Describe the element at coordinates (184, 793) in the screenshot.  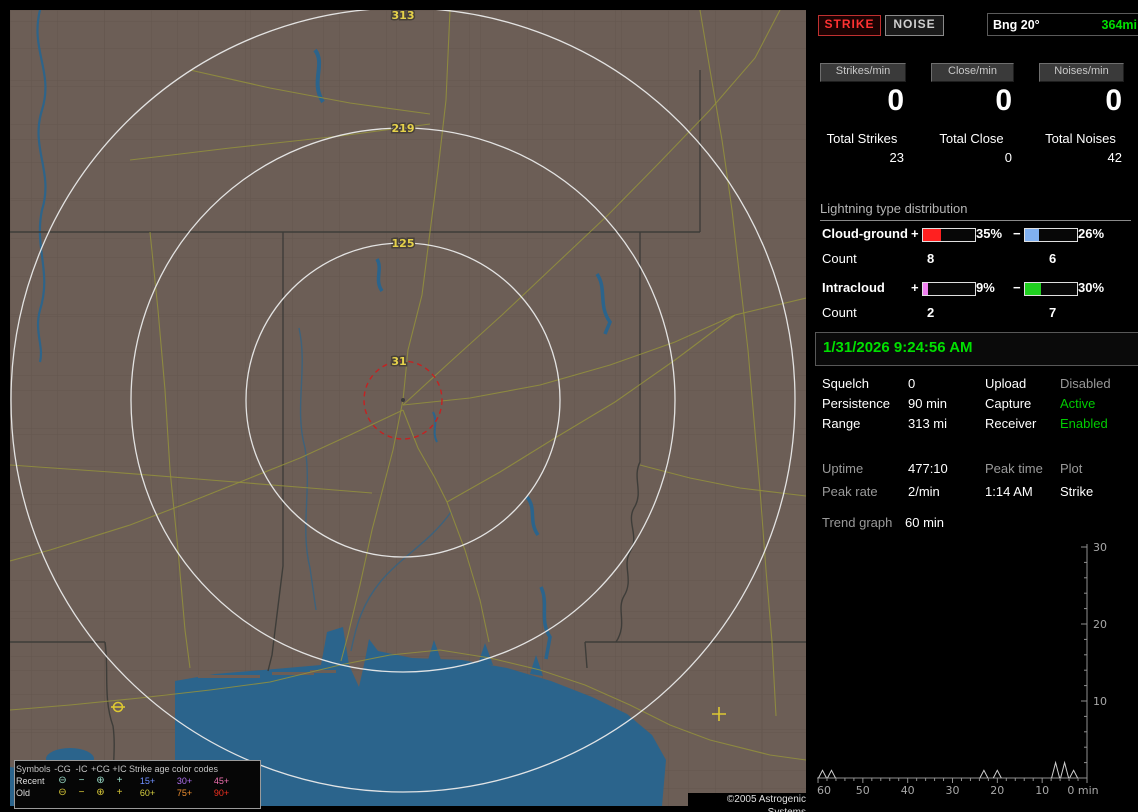
I see `age-code: 75+` at that location.